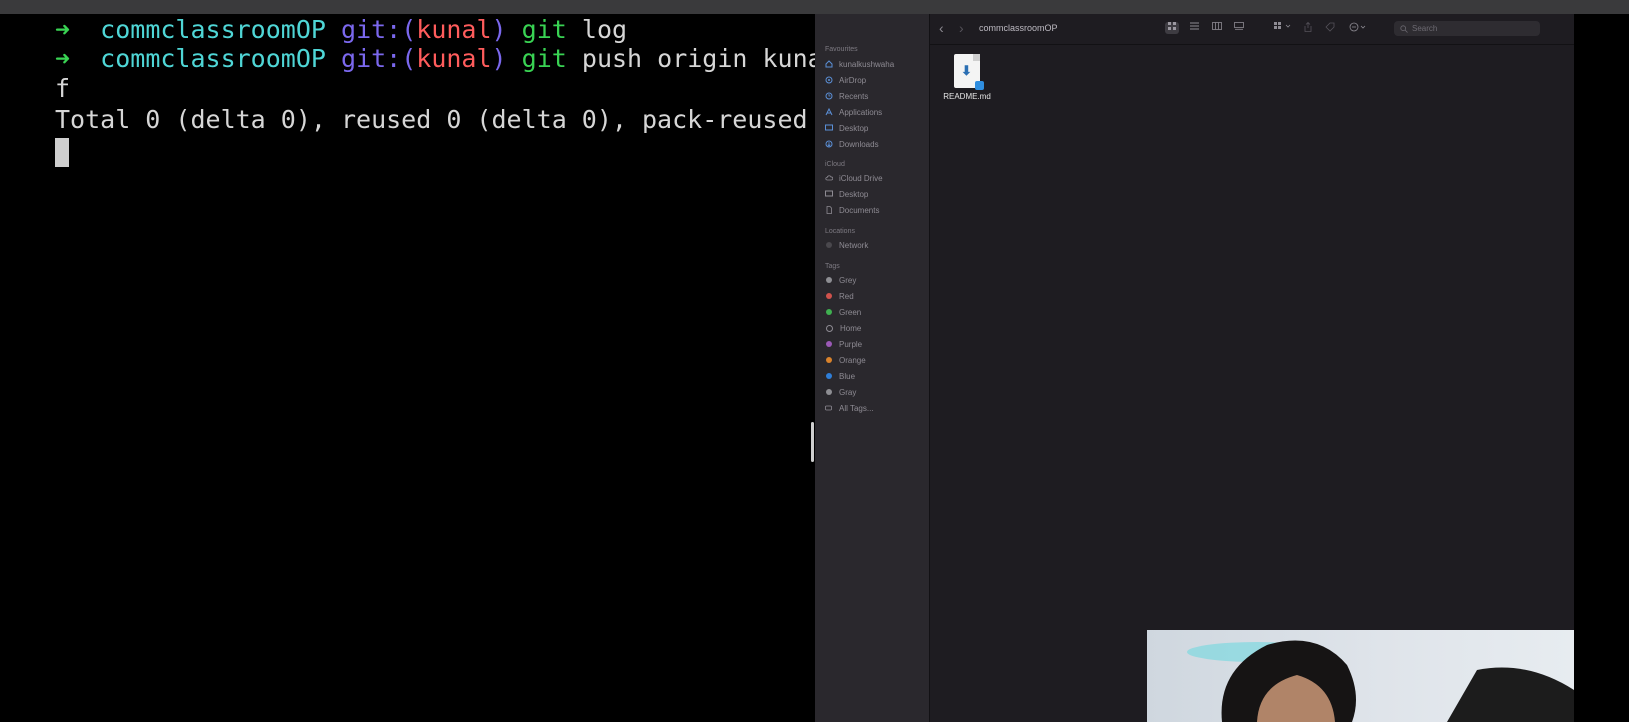  Describe the element at coordinates (1380, 681) in the screenshot. I see `presenter-video` at that location.